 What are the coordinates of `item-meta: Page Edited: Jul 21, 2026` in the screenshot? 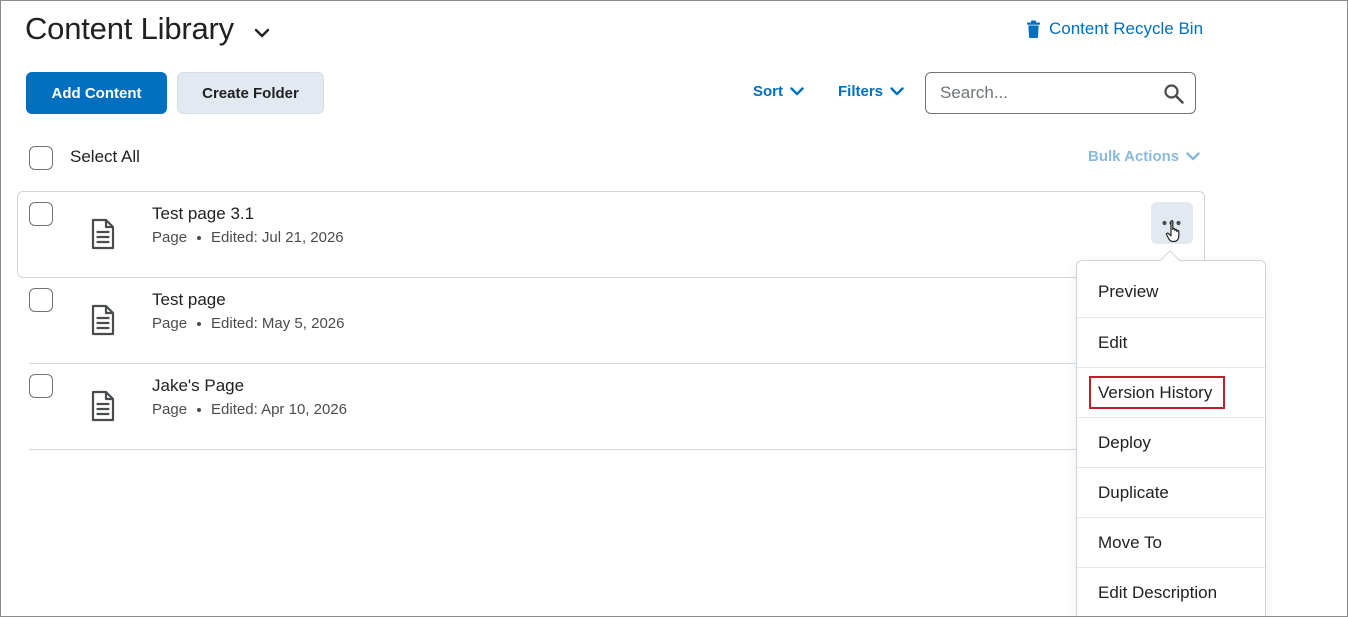 It's located at (248, 237).